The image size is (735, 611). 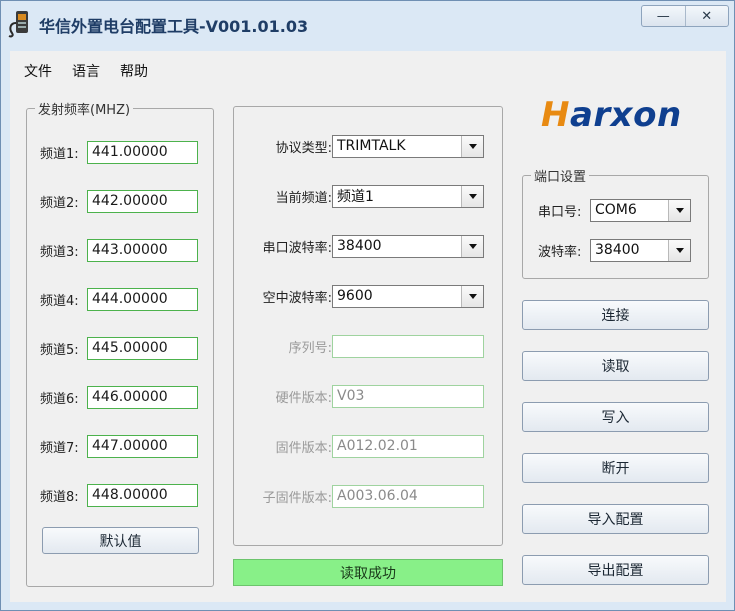 I want to click on channel-label: 频道5:, so click(x=59, y=350).